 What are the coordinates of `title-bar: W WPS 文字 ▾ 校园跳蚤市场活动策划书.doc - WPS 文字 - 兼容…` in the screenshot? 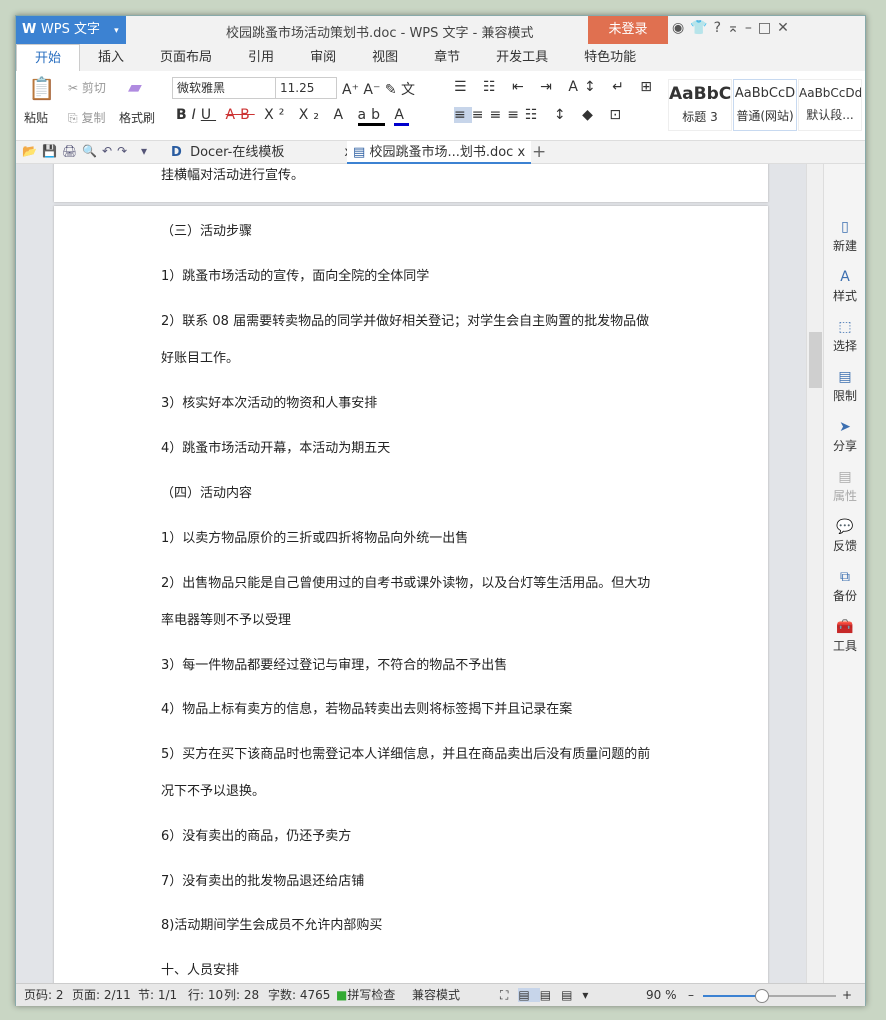 It's located at (440, 30).